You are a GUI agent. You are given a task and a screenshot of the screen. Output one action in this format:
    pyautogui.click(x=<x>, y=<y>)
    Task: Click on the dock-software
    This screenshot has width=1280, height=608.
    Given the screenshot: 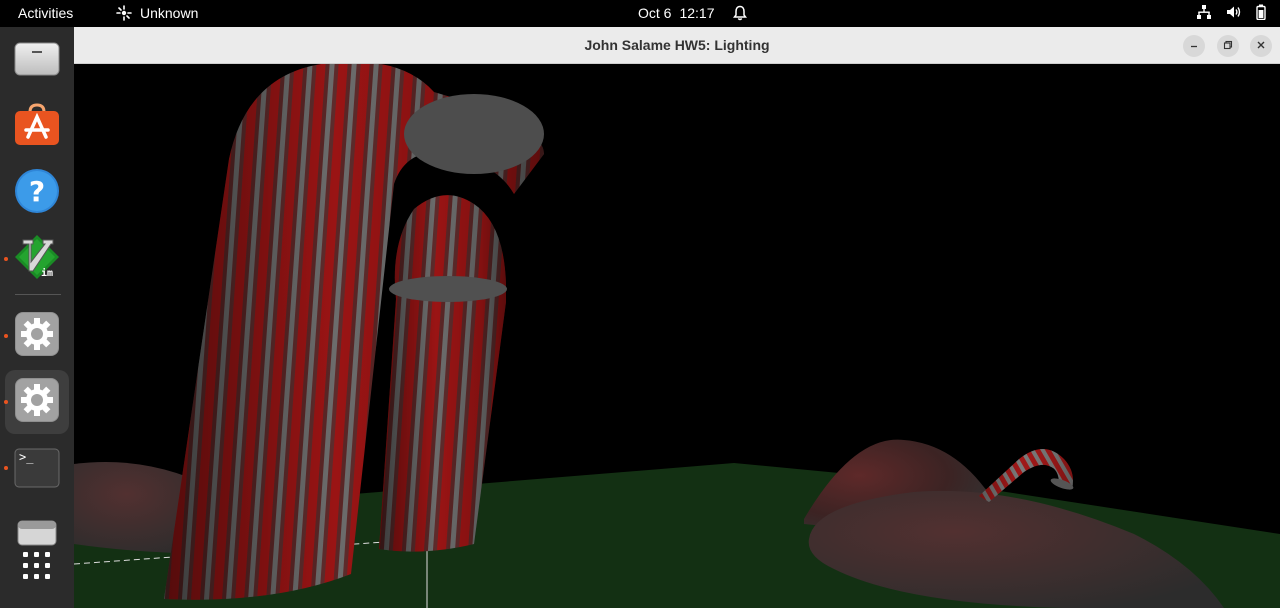 What is the action you would take?
    pyautogui.click(x=37, y=127)
    